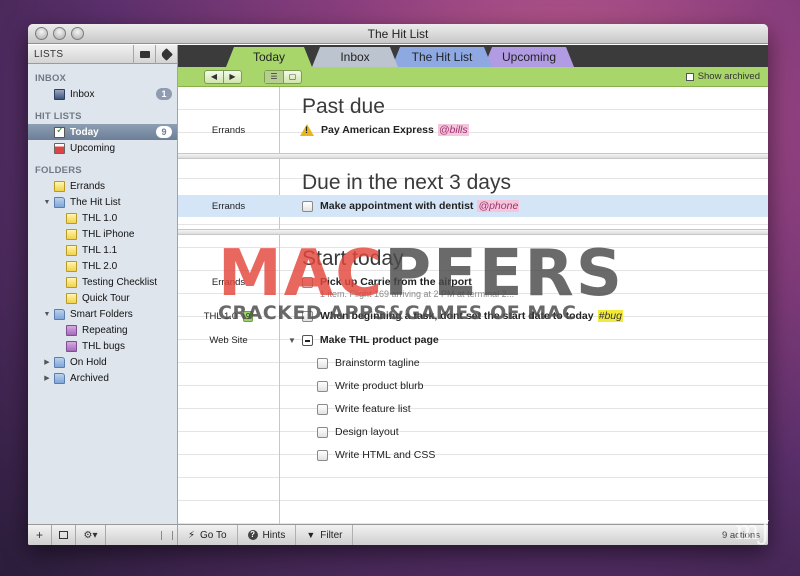  I want to click on sidebar-item-thl-iphone: THL iPhone, so click(102, 234).